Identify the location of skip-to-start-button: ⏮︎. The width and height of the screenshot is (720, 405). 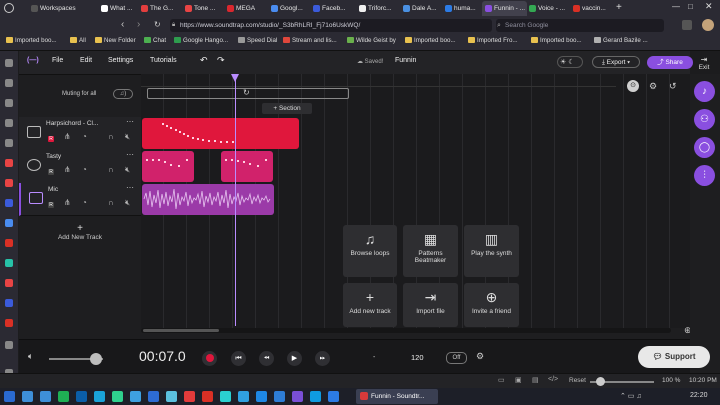
(238, 358).